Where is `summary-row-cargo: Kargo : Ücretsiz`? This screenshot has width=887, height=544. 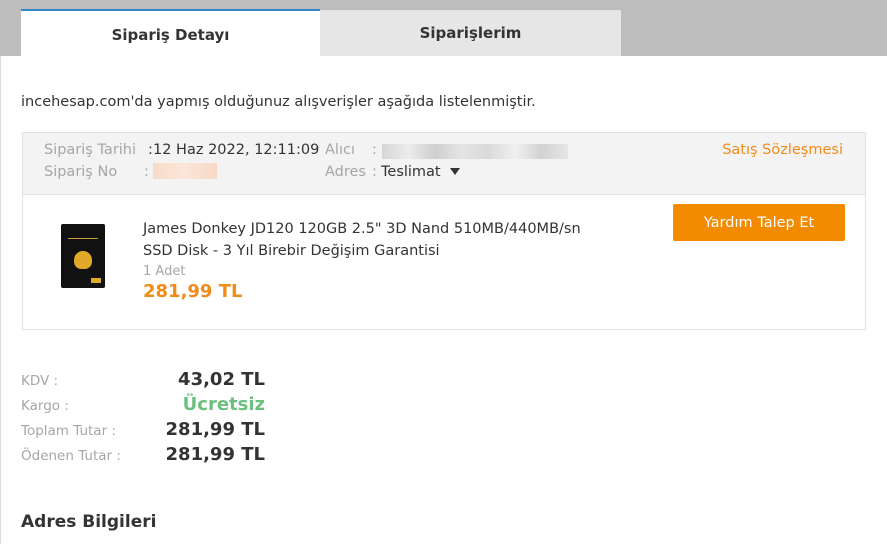 summary-row-cargo: Kargo : Ücretsiz is located at coordinates (151, 406).